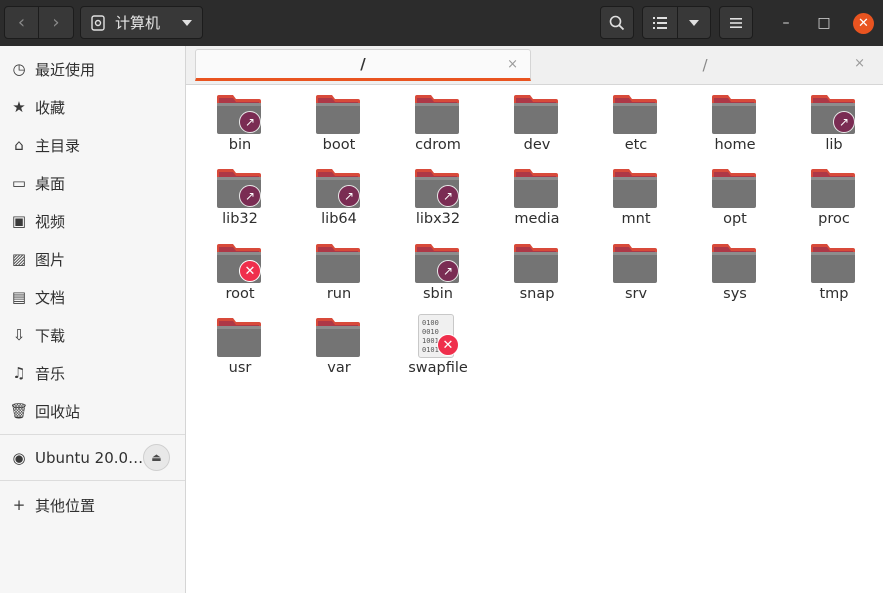  Describe the element at coordinates (438, 203) in the screenshot. I see `folder-item: ↗ libx32` at that location.